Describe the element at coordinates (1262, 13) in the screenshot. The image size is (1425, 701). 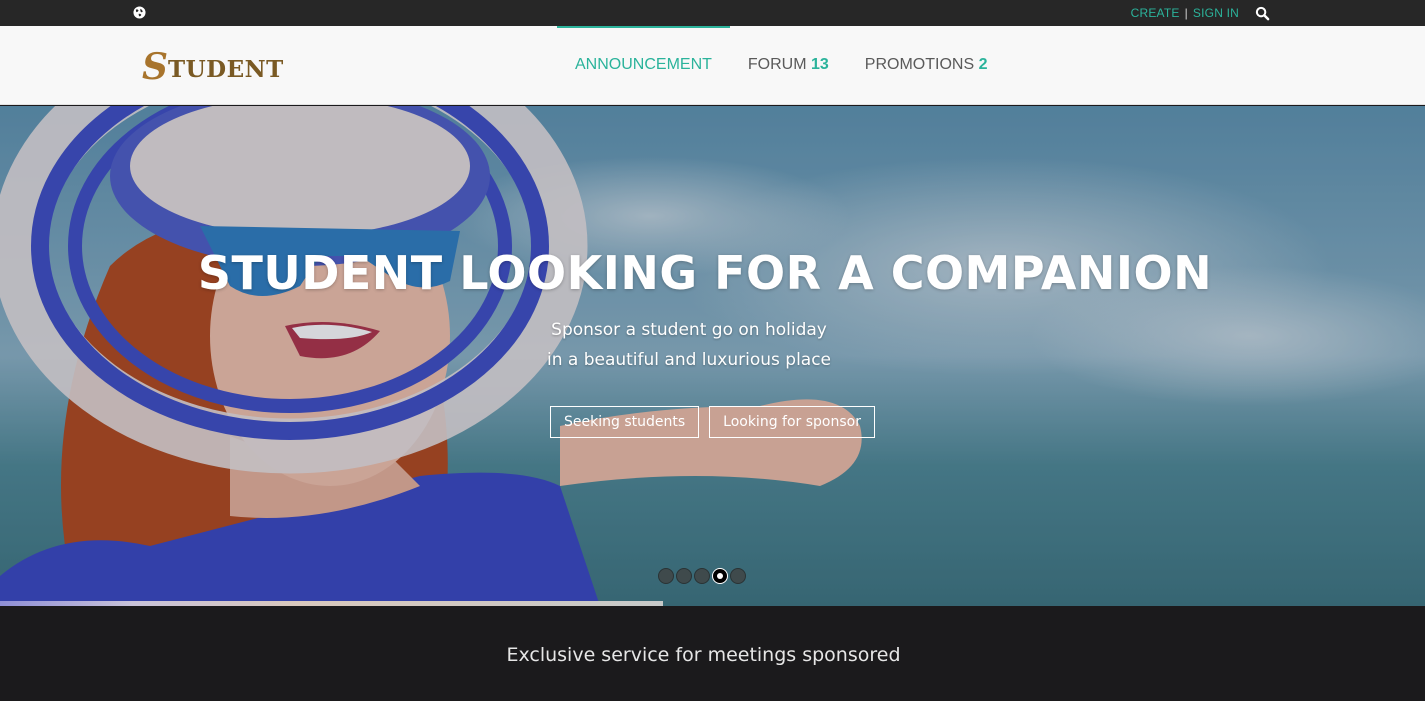
I see `search-icon` at that location.